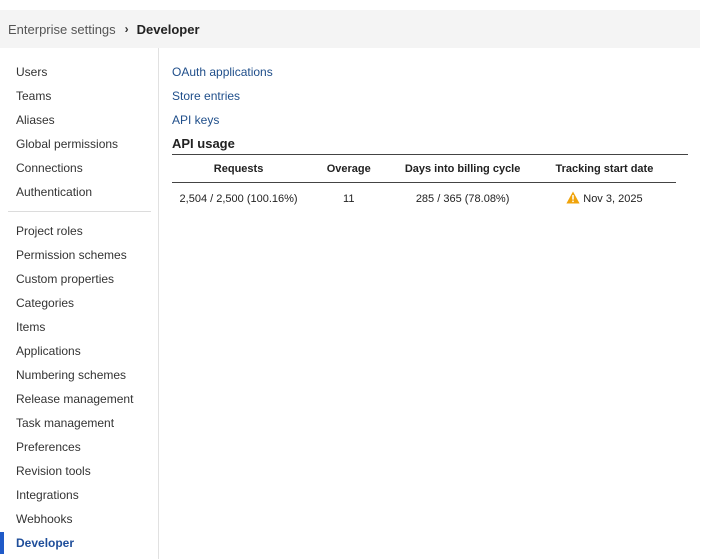 The width and height of the screenshot is (710, 559). What do you see at coordinates (462, 169) in the screenshot?
I see `column-header-days-into-billing-cycle: Days into billing cycle` at bounding box center [462, 169].